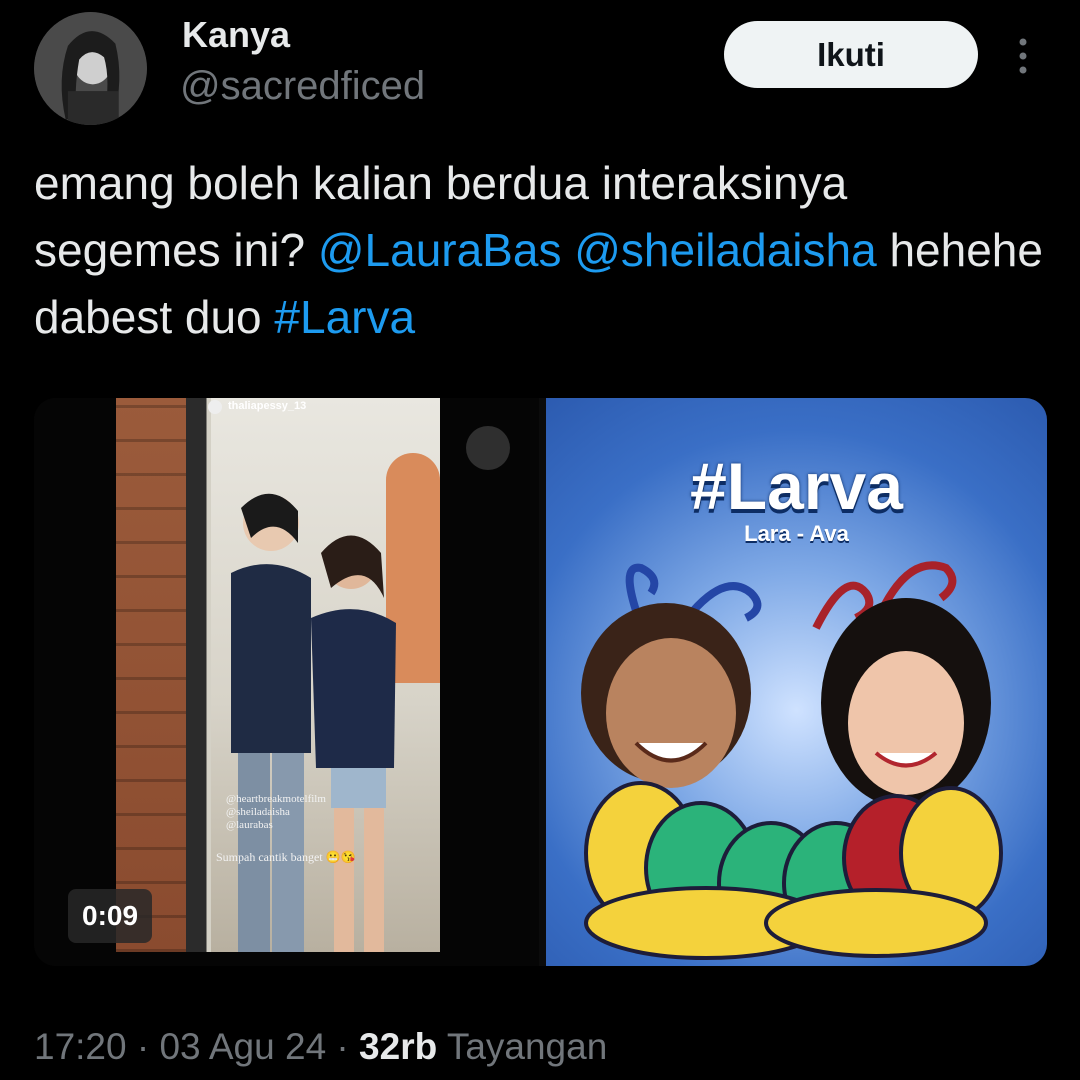 This screenshot has width=1080, height=1080. What do you see at coordinates (80, 1046) in the screenshot?
I see `tweet-time: 17:20` at bounding box center [80, 1046].